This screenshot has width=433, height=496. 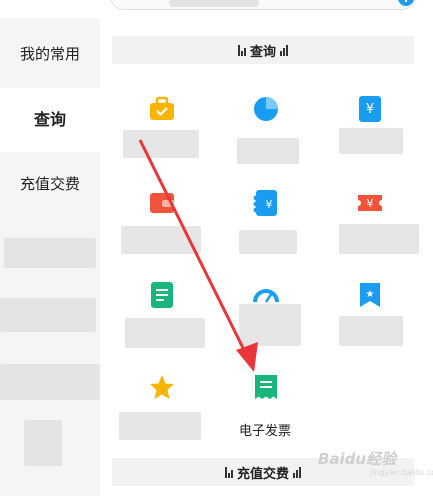 What do you see at coordinates (214, 3) in the screenshot?
I see `search-placeholder-blur` at bounding box center [214, 3].